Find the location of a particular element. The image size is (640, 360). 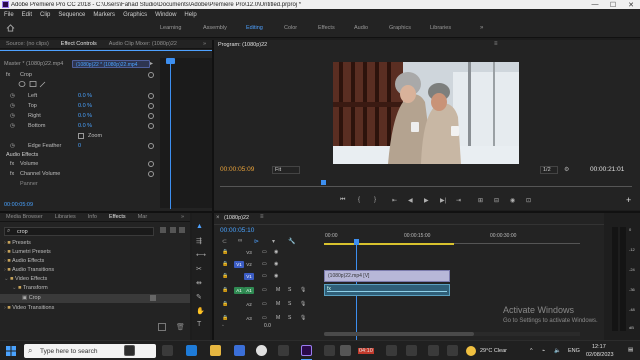

selection-tool-icon: ▲ is located at coordinates (199, 226).